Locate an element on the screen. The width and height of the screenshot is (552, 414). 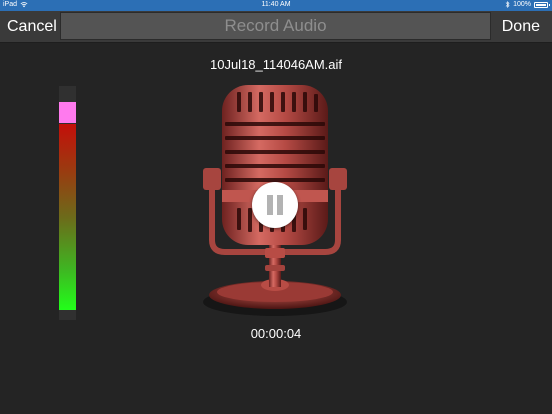
status-bar: iPad 11:40 AM 100% is located at coordinates (276, 5).